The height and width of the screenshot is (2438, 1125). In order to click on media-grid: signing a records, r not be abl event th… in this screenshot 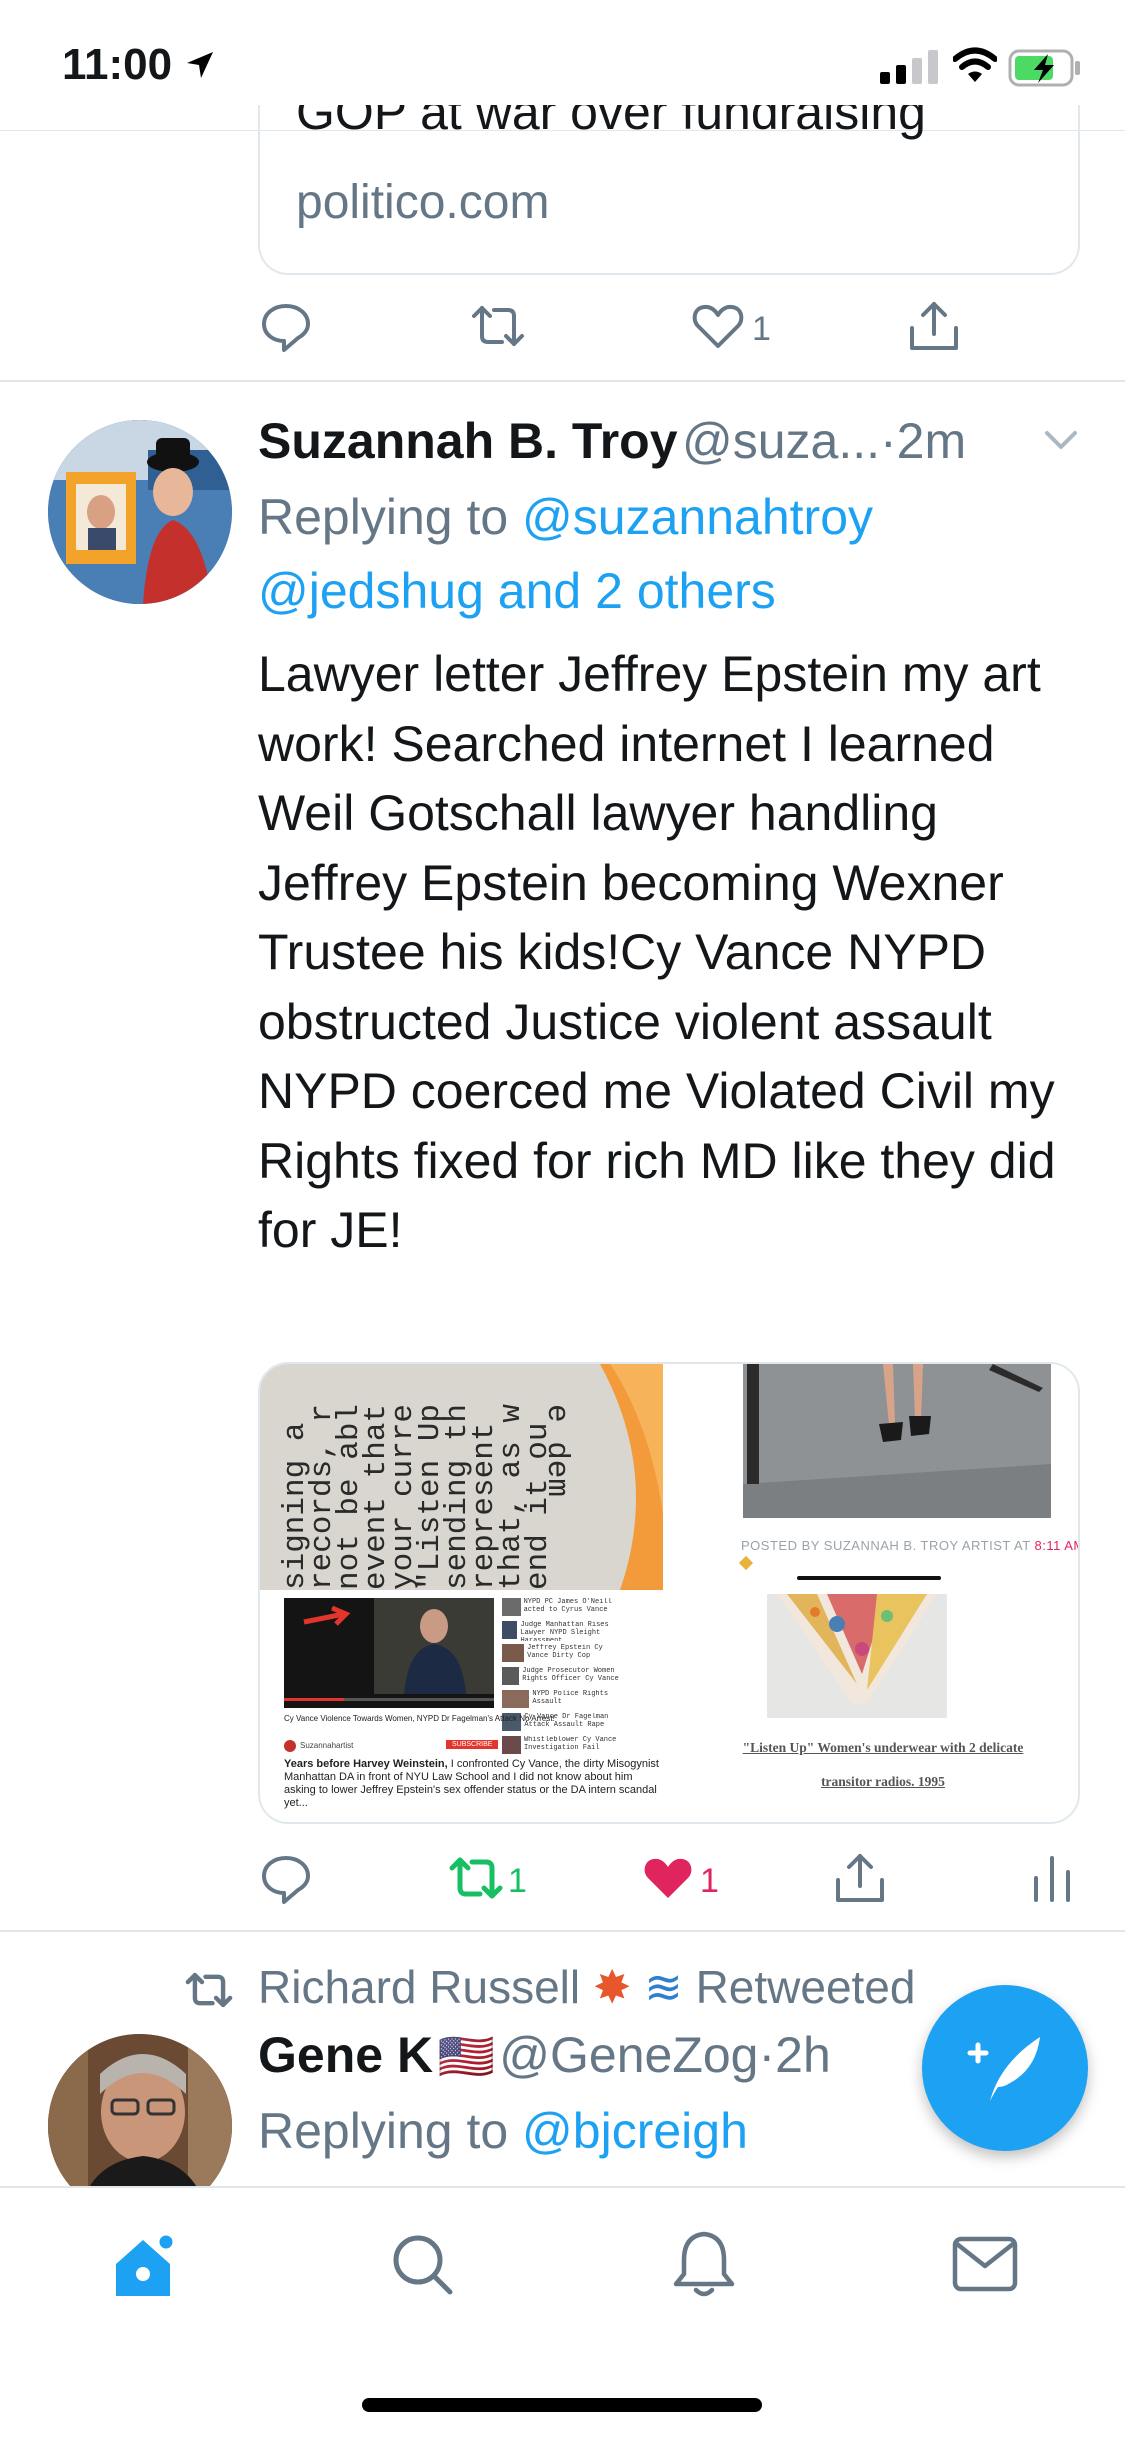, I will do `click(669, 1593)`.